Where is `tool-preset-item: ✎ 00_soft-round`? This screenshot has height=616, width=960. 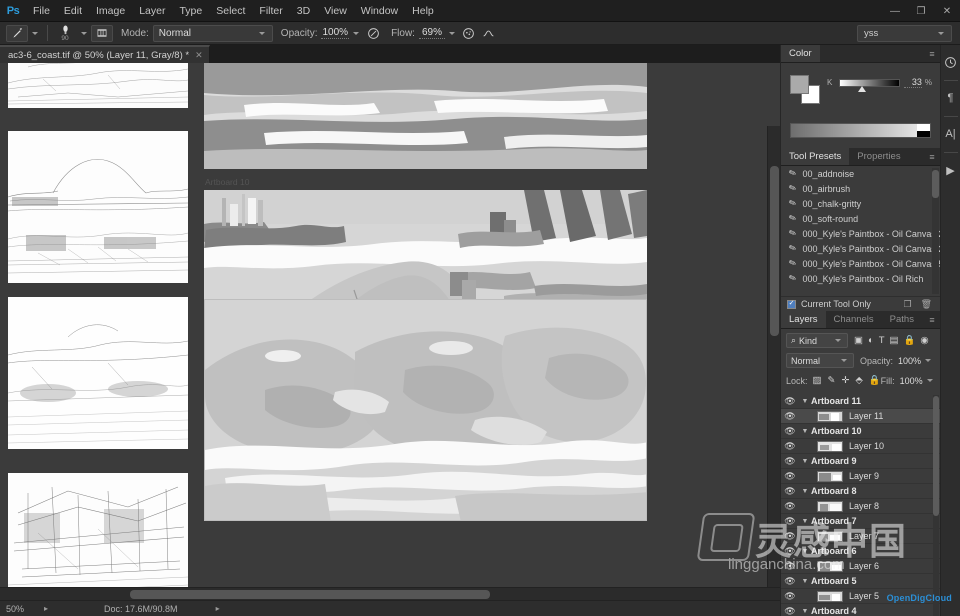
tool-preset-item: ✎ 00_soft-round is located at coordinates (860, 218).